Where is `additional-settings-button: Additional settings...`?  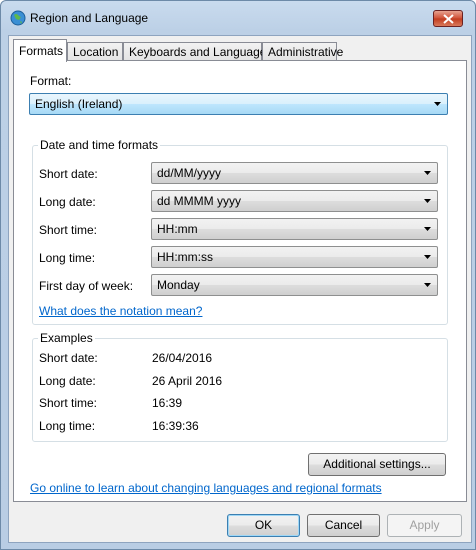
additional-settings-button: Additional settings... is located at coordinates (377, 464).